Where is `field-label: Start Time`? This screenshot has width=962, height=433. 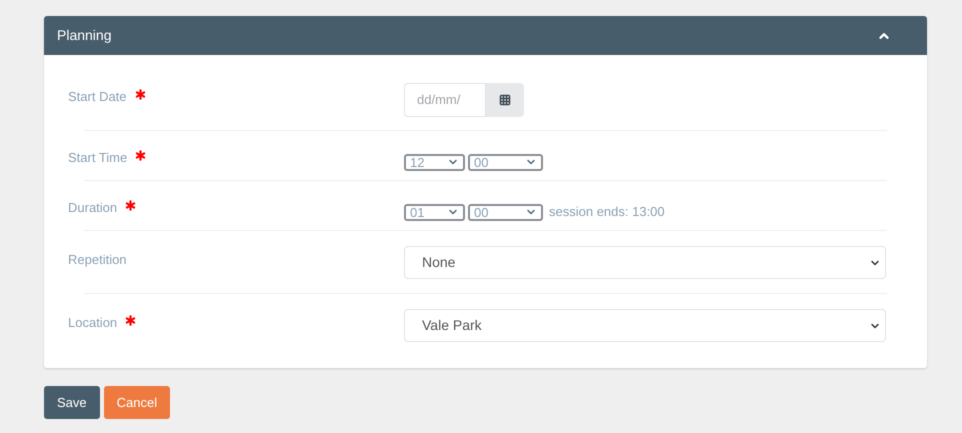
field-label: Start Time is located at coordinates (98, 158).